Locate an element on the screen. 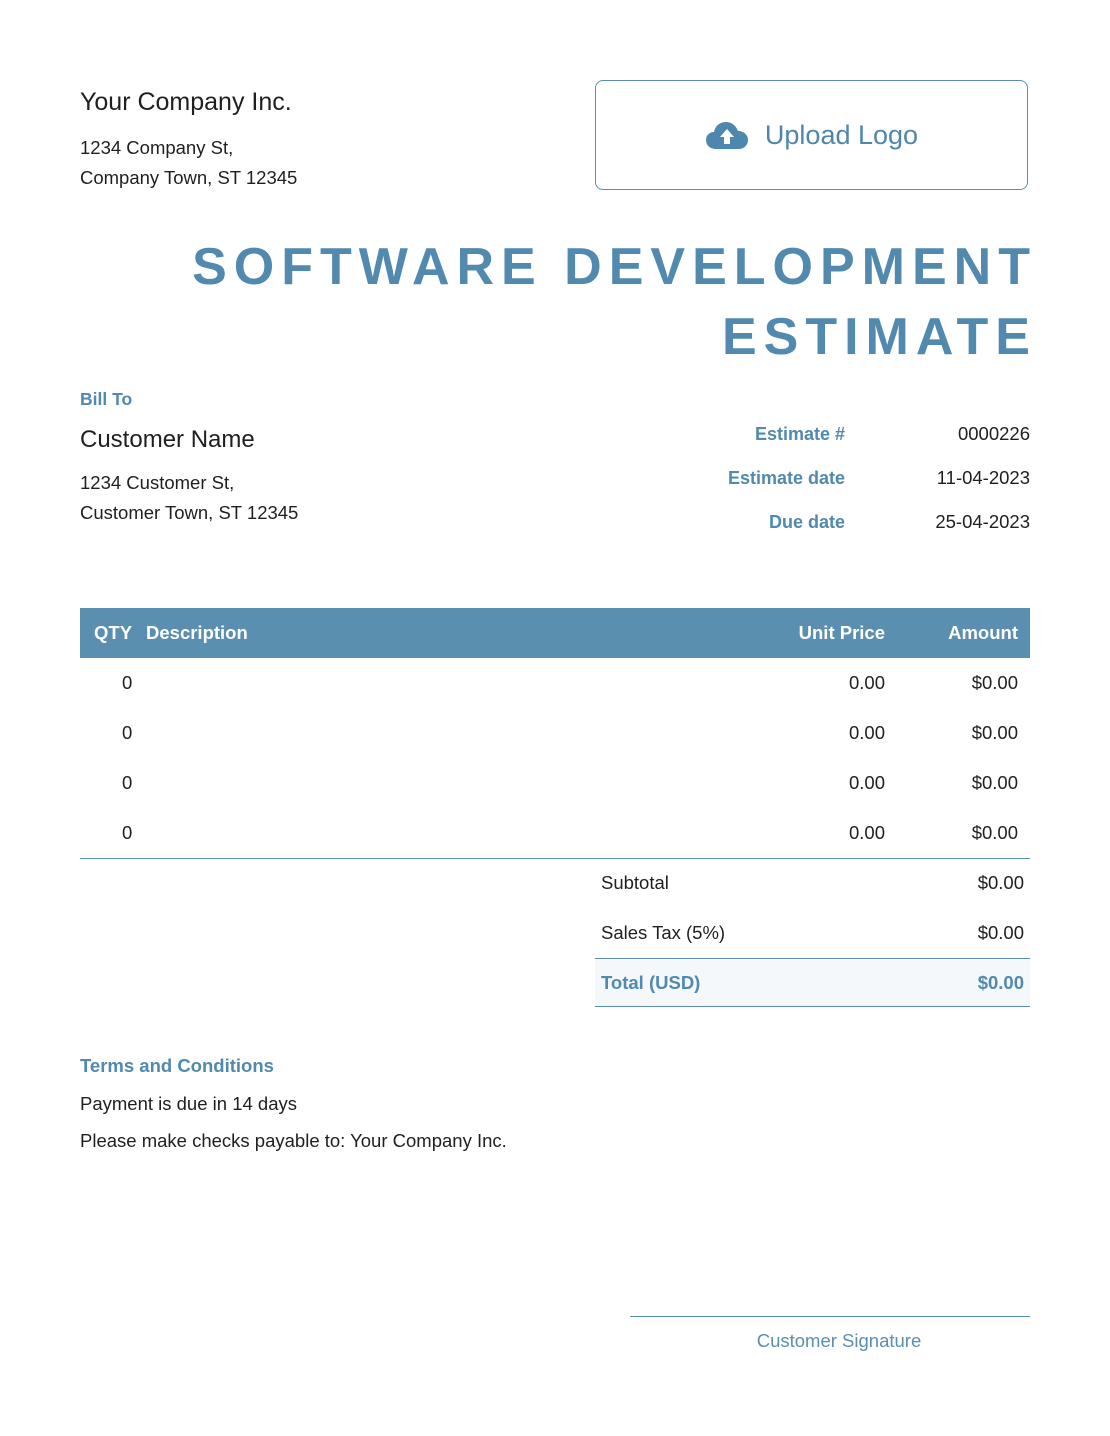  cloud-upload-icon is located at coordinates (727, 135).